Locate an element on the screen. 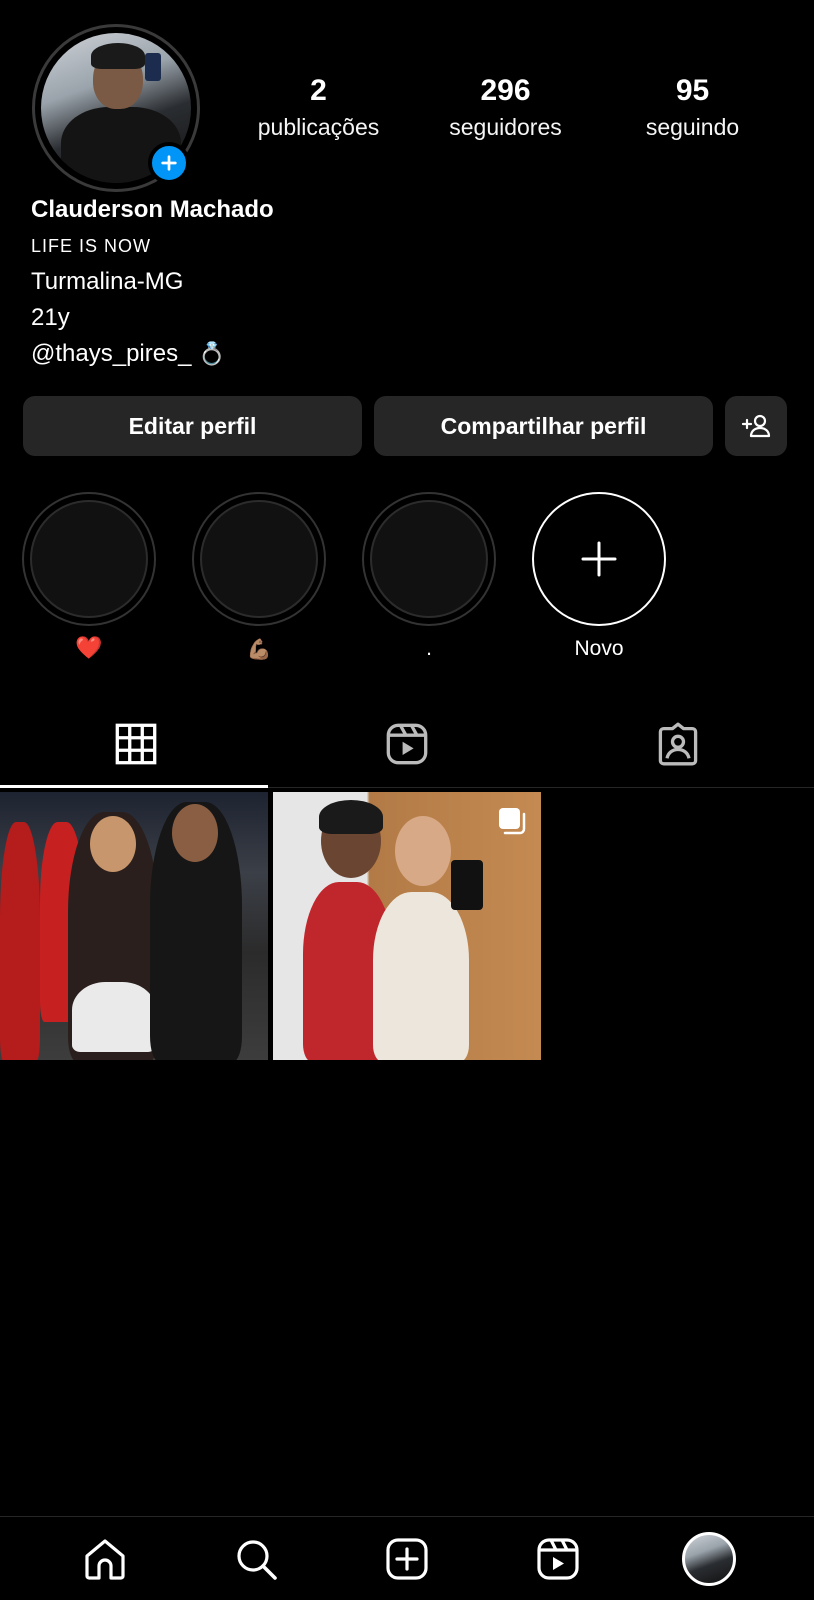 The image size is (814, 1600). edit-profile-button: Editar perfil is located at coordinates (192, 426).